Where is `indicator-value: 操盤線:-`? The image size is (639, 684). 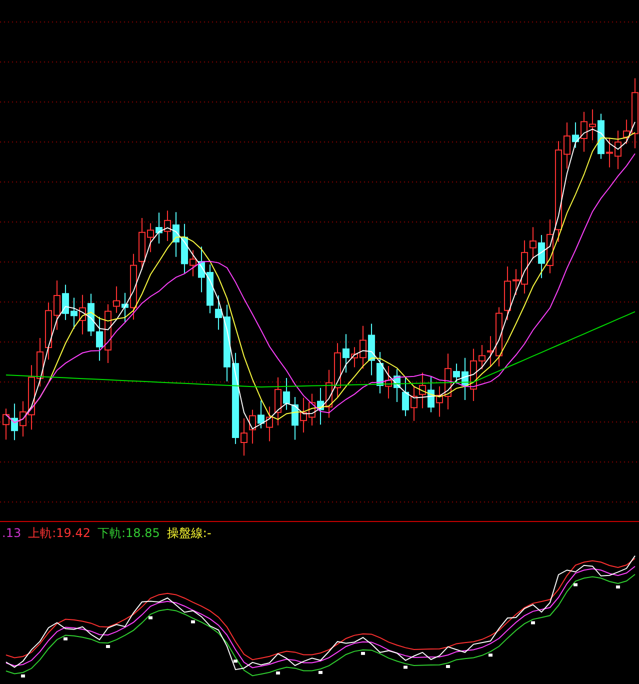 indicator-value: 操盤線:- is located at coordinates (189, 533).